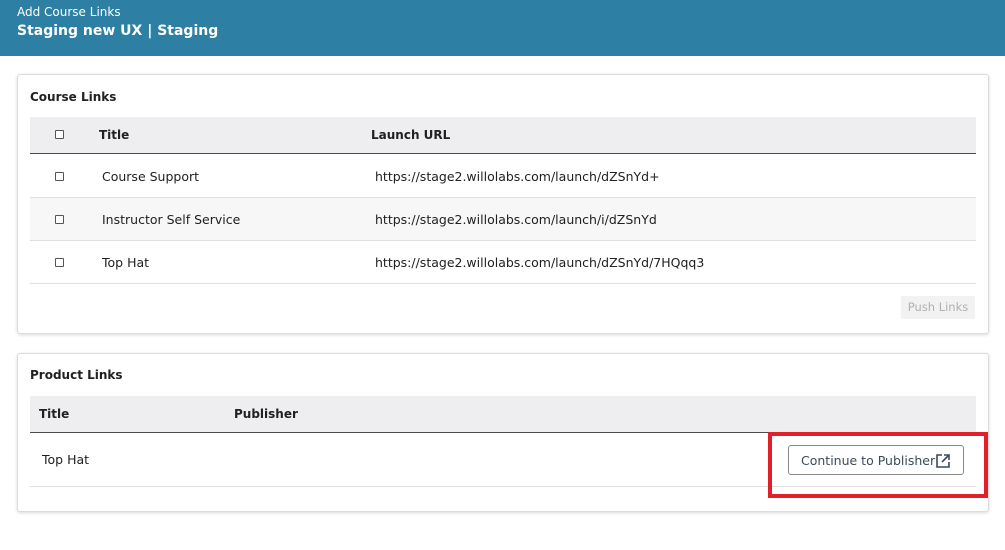 Image resolution: width=1005 pixels, height=550 pixels. What do you see at coordinates (171, 219) in the screenshot?
I see `row-title: Instructor Self Service` at bounding box center [171, 219].